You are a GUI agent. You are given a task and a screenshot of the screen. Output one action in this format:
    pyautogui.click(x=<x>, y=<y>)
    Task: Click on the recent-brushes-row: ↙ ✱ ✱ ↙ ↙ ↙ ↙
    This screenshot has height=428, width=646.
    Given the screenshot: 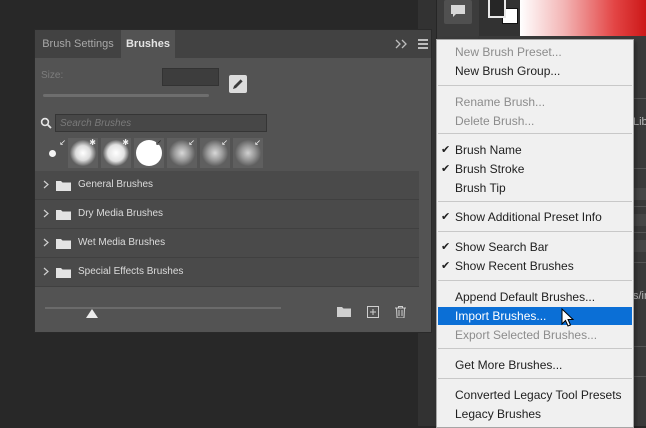 What is the action you would take?
    pyautogui.click(x=233, y=153)
    